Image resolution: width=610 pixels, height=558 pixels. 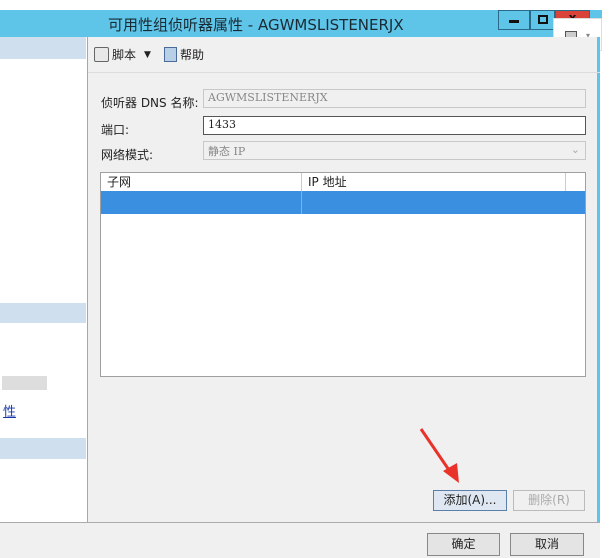 I want to click on port-label: 端口:, so click(x=115, y=130).